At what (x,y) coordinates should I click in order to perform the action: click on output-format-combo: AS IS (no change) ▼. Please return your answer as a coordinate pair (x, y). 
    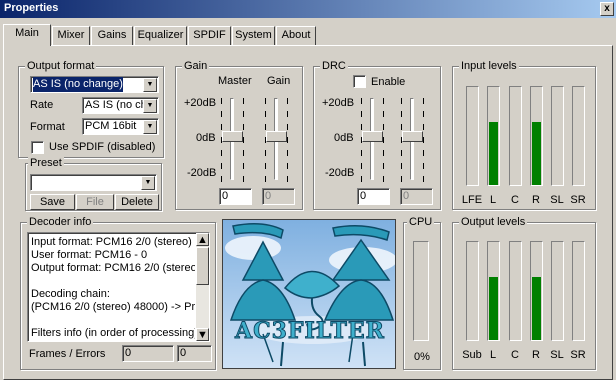
    Looking at the image, I should click on (94, 84).